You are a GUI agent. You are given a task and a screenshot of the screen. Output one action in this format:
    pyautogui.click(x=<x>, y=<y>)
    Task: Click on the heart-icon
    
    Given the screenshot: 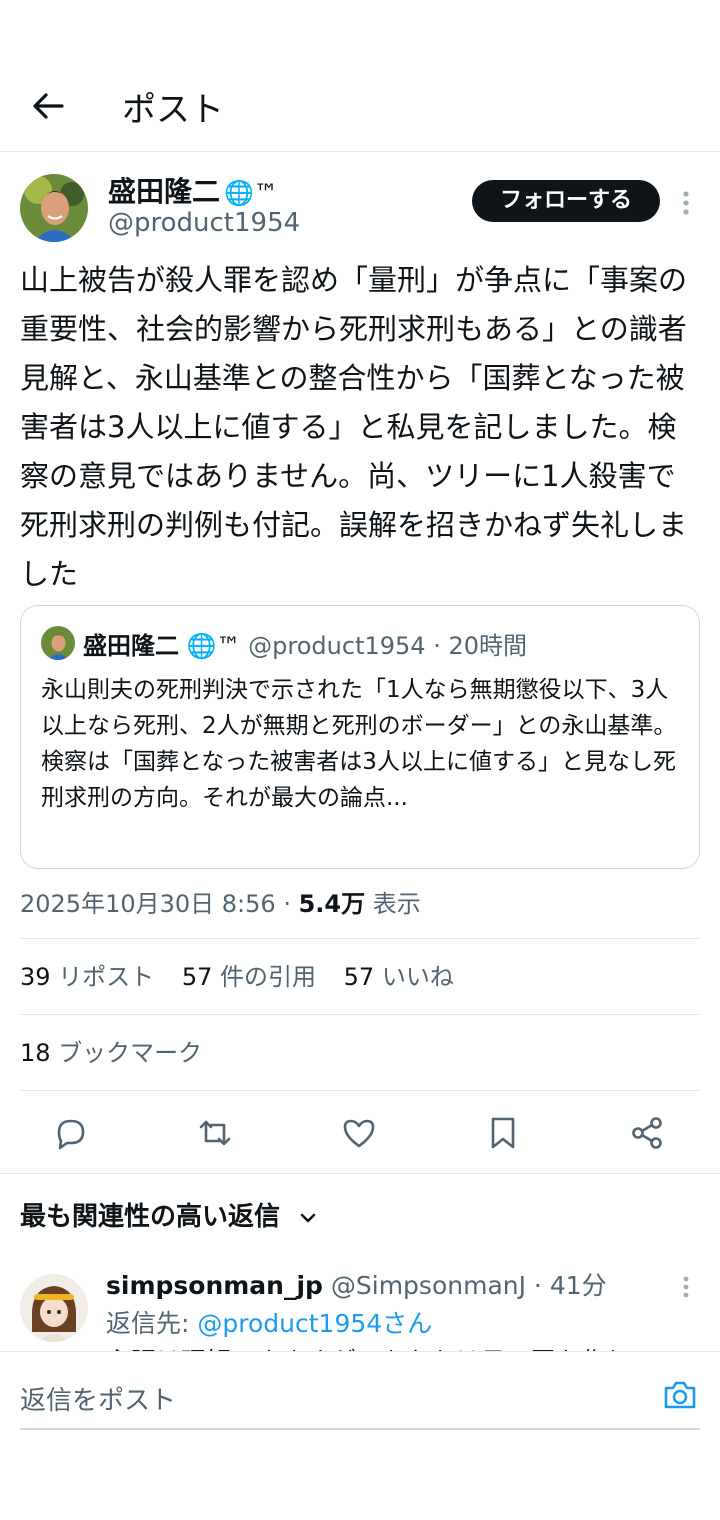 What is the action you would take?
    pyautogui.click(x=359, y=1133)
    